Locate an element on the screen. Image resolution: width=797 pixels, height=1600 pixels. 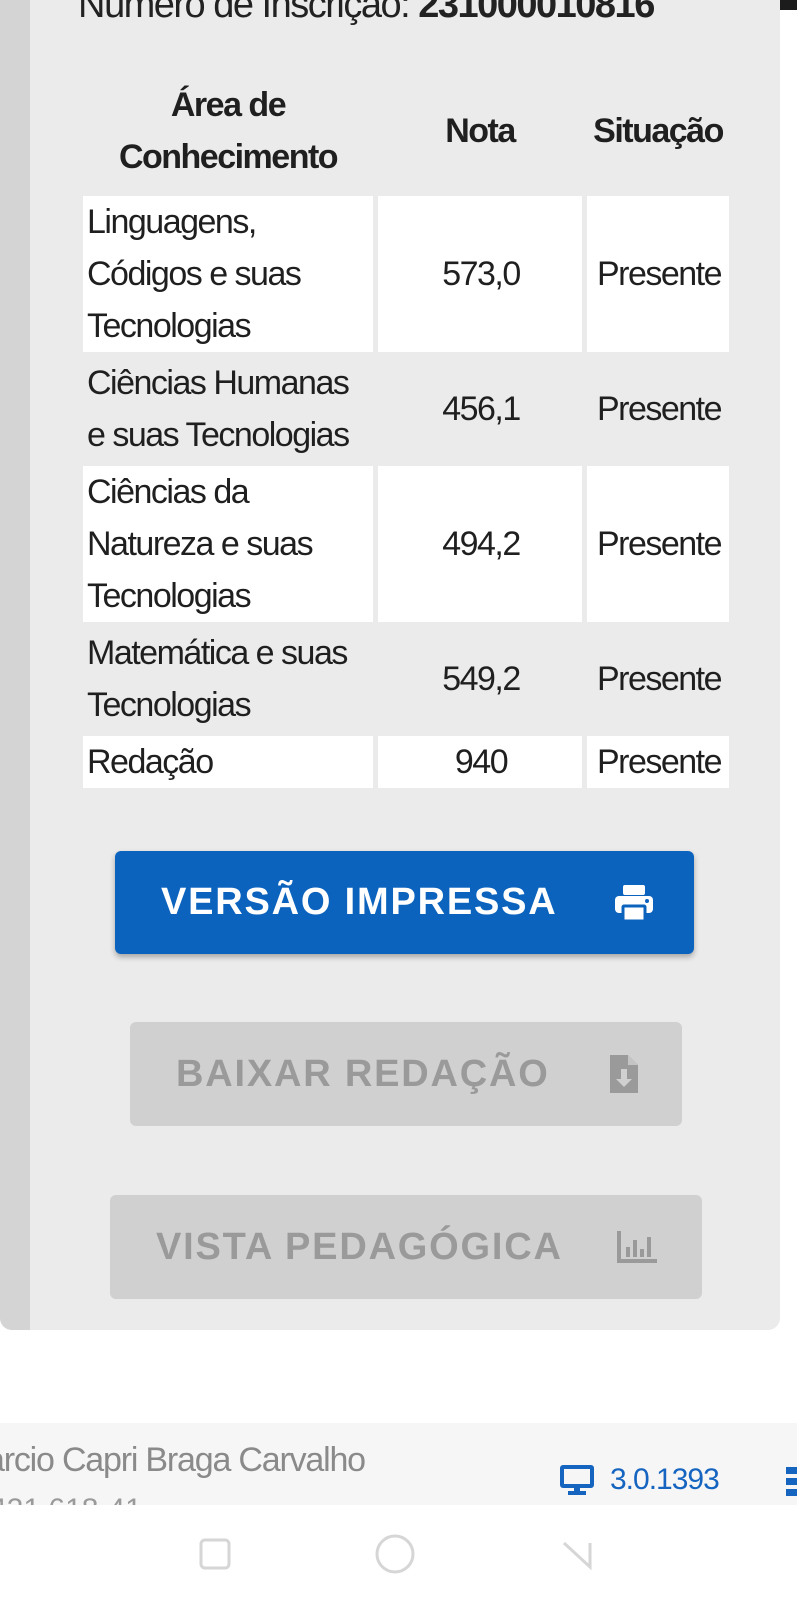
monitor-icon is located at coordinates (577, 1480).